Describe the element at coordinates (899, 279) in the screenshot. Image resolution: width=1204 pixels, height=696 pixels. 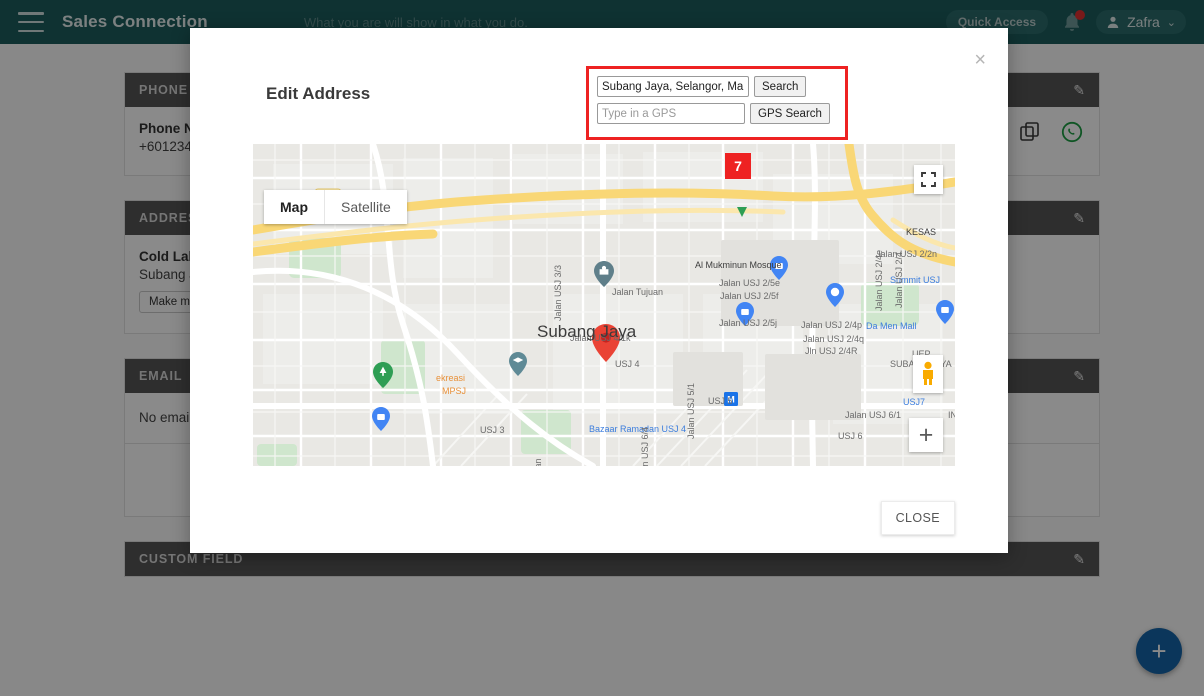
I see `map-label-rotated: Jalan USJ 2/4` at that location.